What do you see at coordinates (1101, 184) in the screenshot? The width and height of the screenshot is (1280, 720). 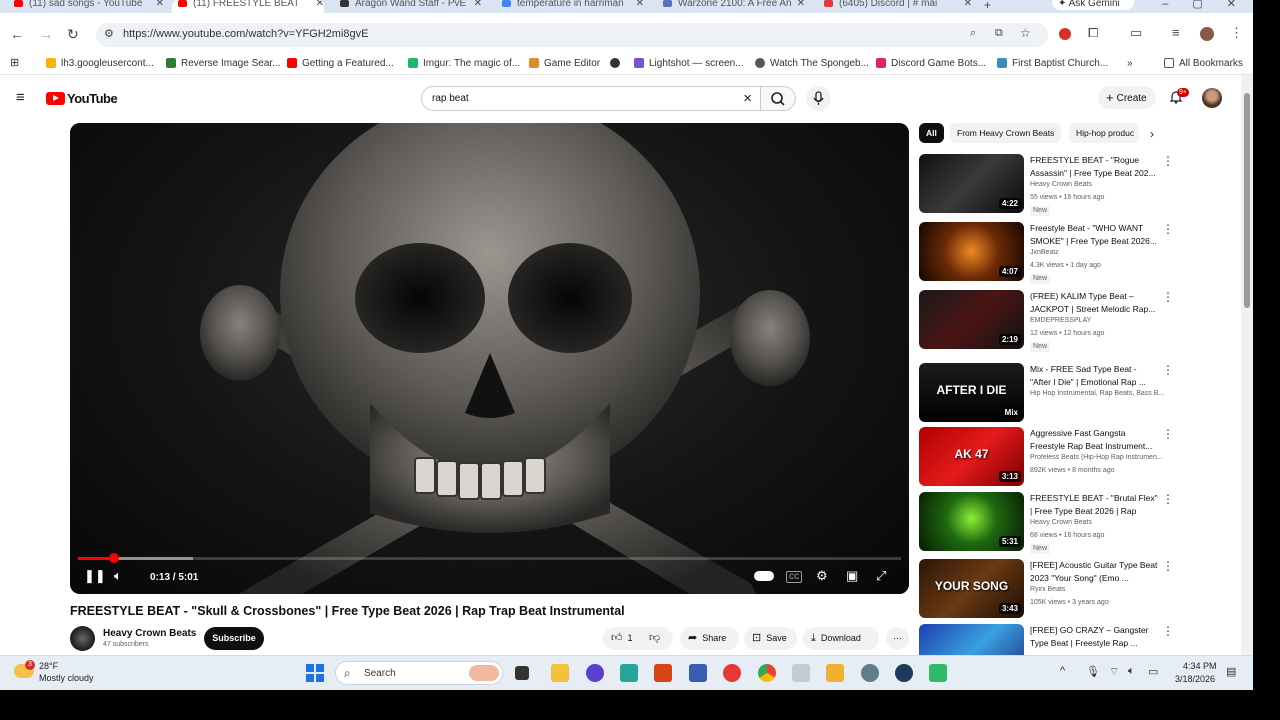 I see `recommendation-channel: Heavy Crown Beats` at bounding box center [1101, 184].